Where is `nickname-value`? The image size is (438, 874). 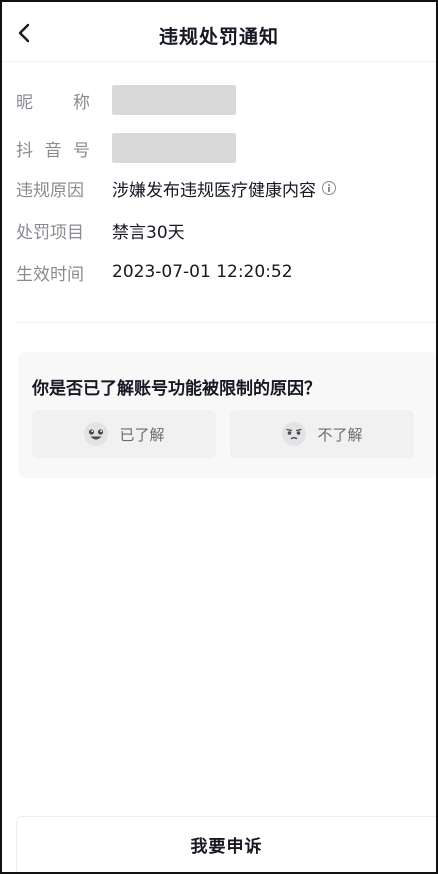 nickname-value is located at coordinates (174, 100).